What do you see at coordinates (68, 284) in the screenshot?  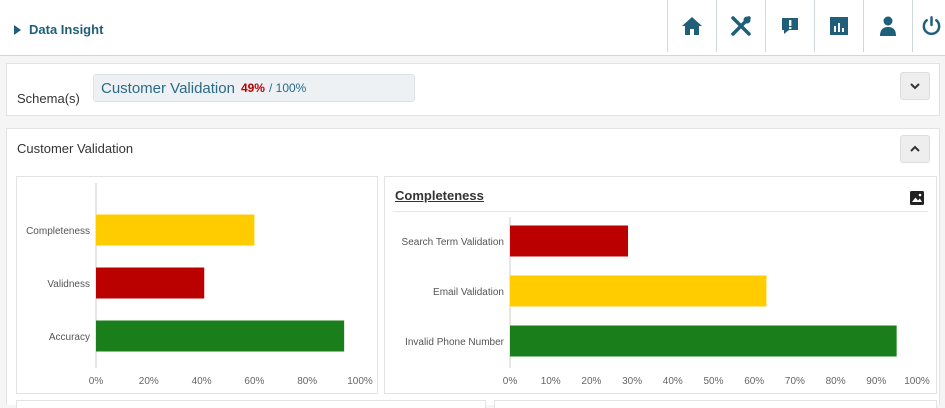 I see `category-label: Validness` at bounding box center [68, 284].